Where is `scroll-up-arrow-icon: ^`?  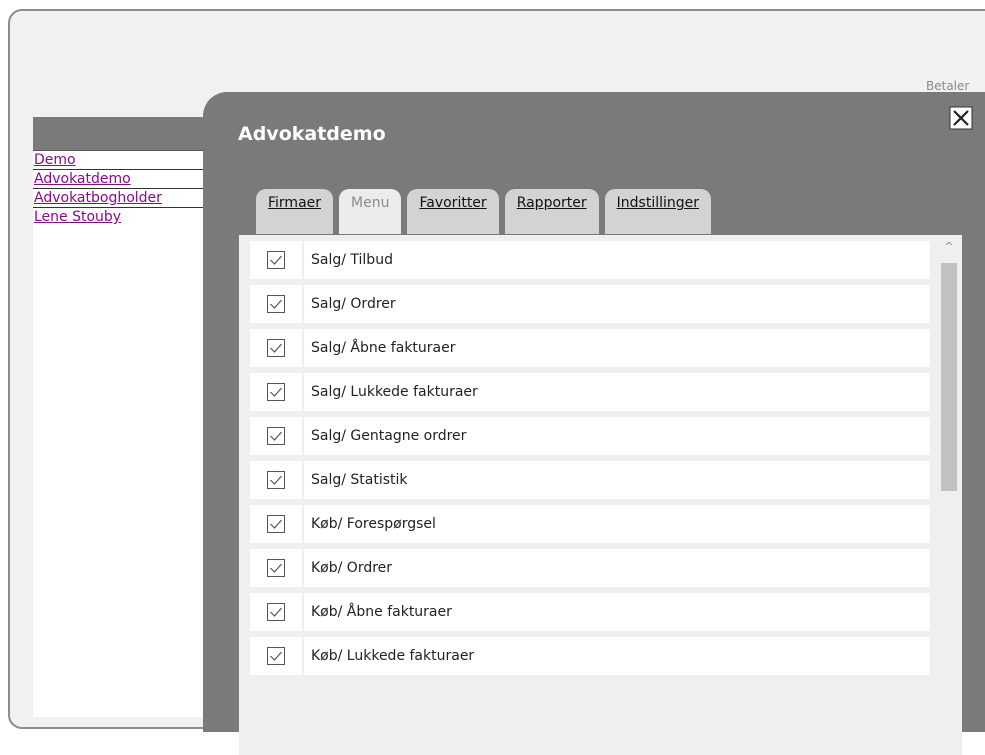
scroll-up-arrow-icon: ^ is located at coordinates (949, 247).